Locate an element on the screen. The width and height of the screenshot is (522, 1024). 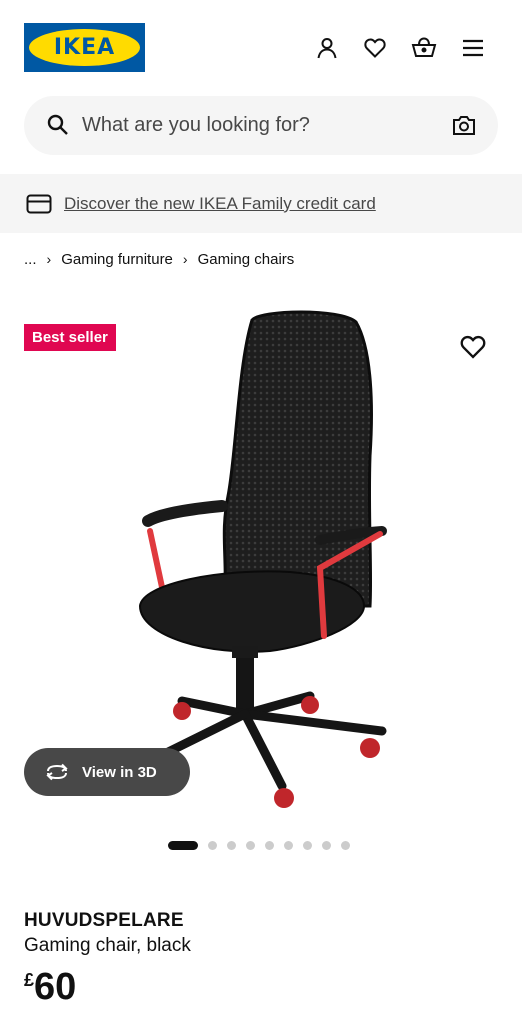
product-name: HUVUDSPELARE is located at coordinates (104, 920).